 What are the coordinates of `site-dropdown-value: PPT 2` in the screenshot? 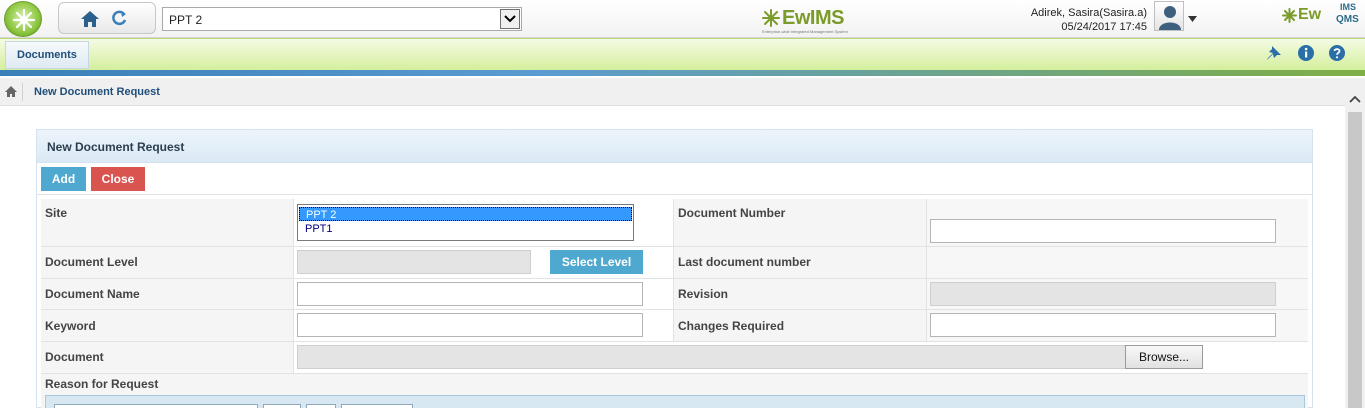 It's located at (186, 20).